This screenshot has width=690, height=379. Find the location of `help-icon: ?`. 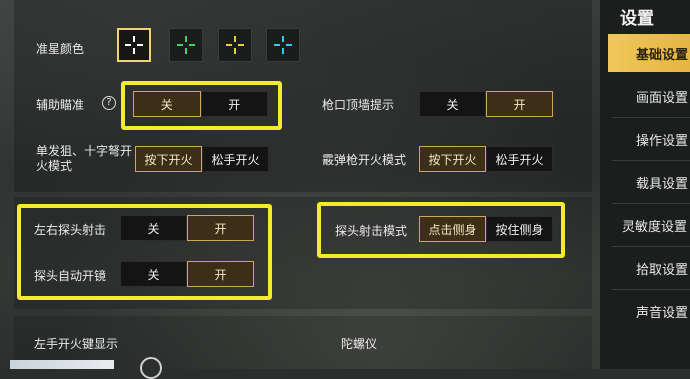

help-icon: ? is located at coordinates (109, 103).